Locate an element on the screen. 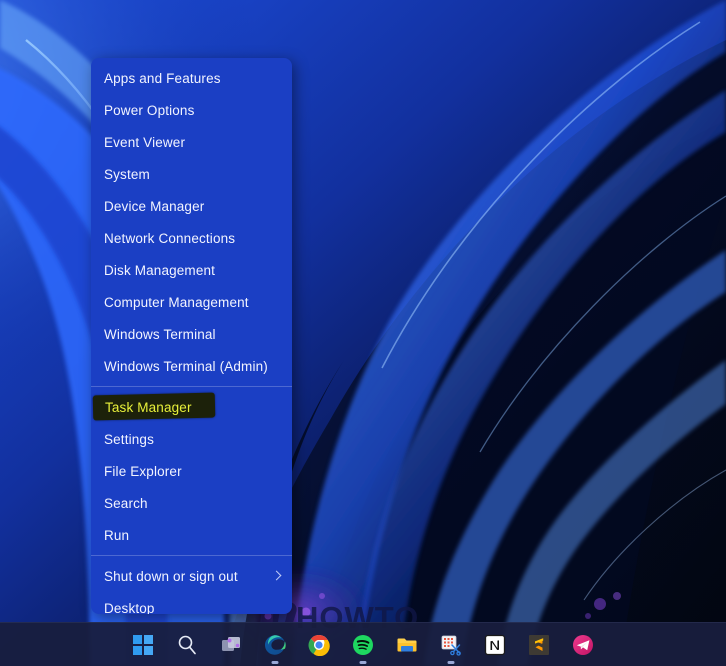  menu-item-apps-and-features: Apps and Features is located at coordinates (191, 78).